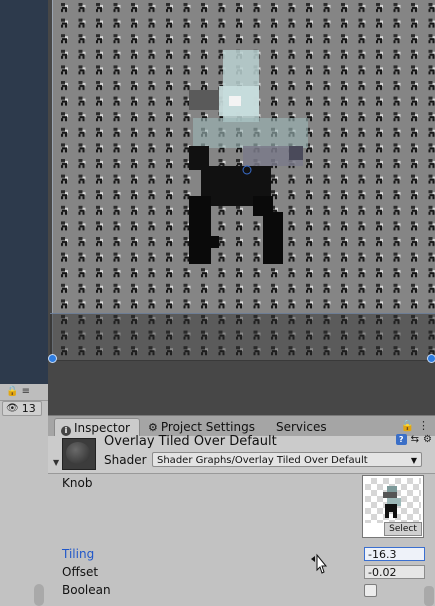 This screenshot has height=606, width=435. Describe the element at coordinates (207, 427) in the screenshot. I see `tab-project-settings-label: Project Settings` at that location.